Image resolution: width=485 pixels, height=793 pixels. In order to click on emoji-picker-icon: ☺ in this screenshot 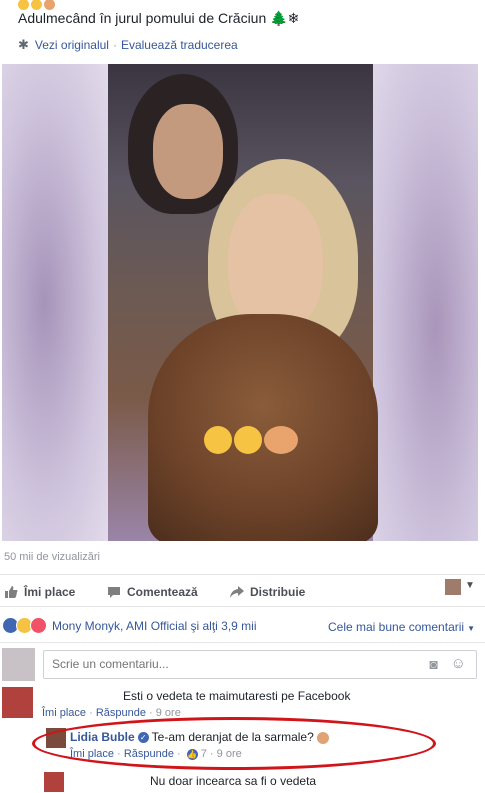, I will do `click(458, 663)`.